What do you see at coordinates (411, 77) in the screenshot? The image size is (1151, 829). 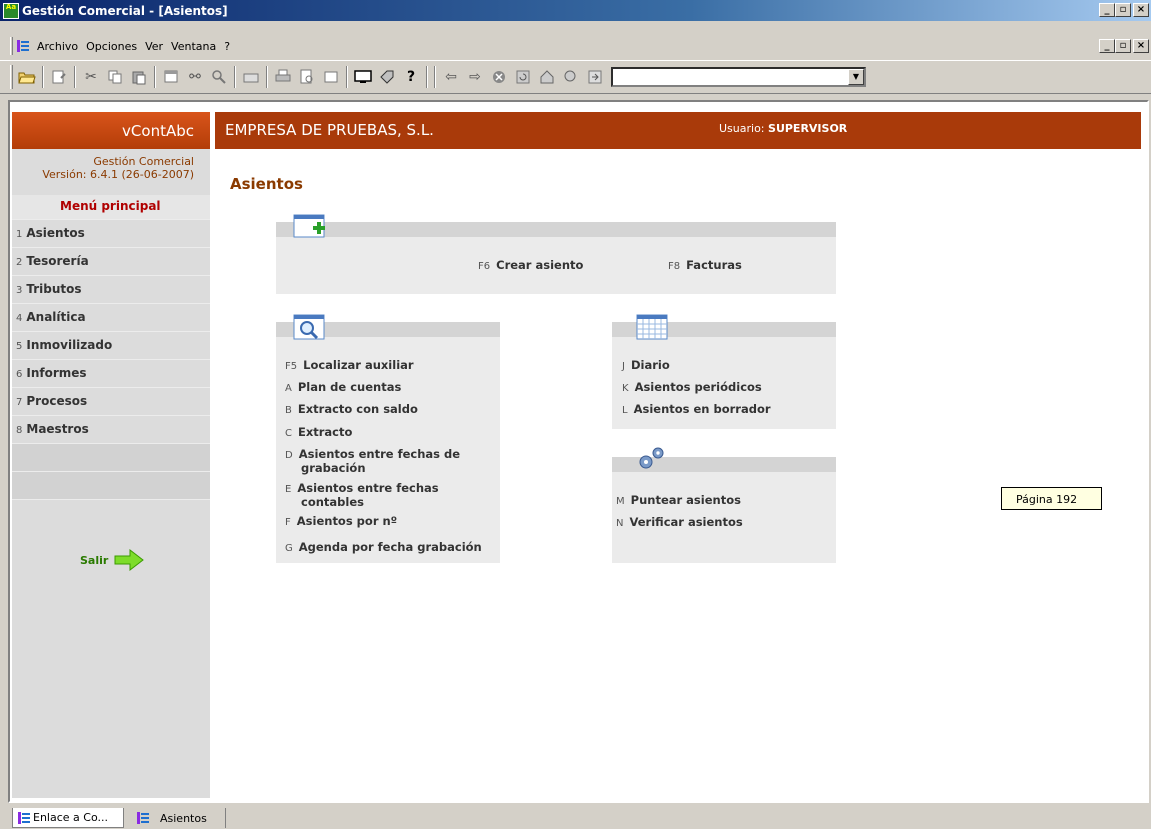 I see `help-icon: ?` at bounding box center [411, 77].